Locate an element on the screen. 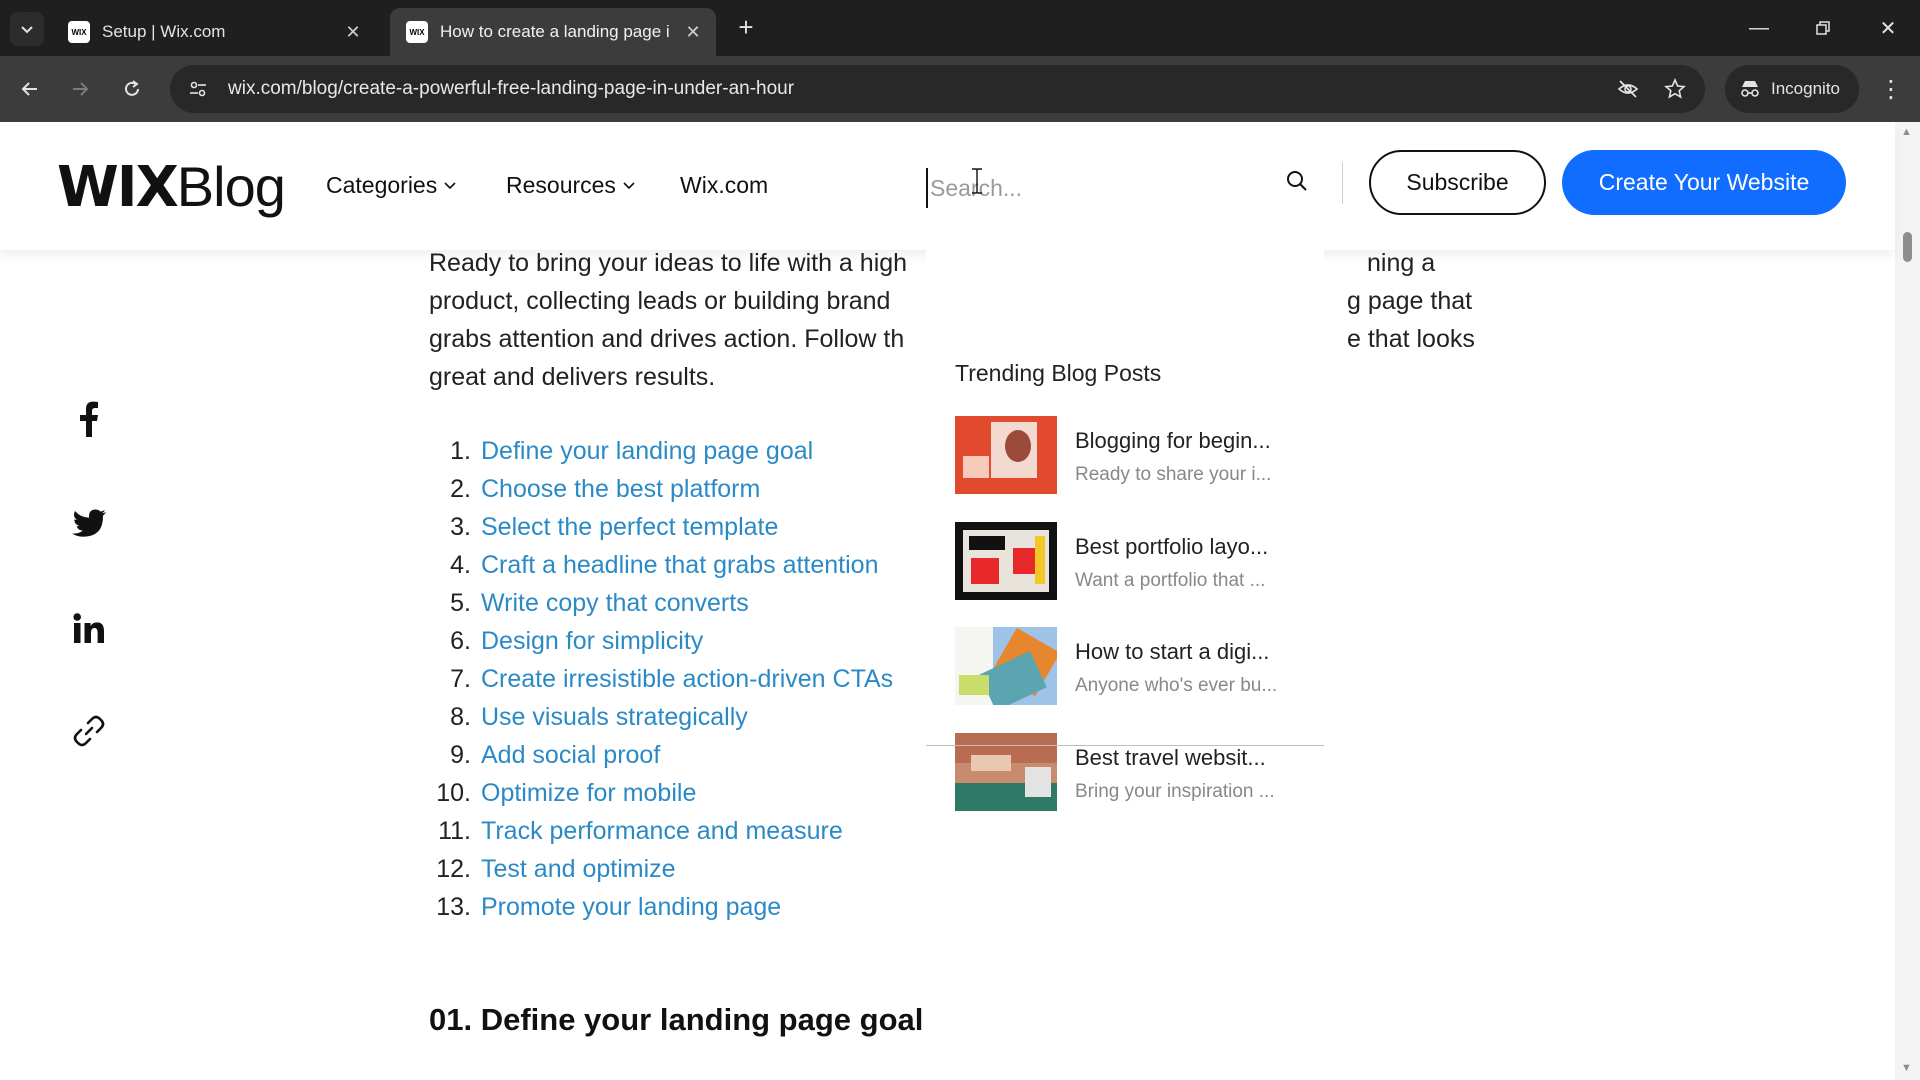 The height and width of the screenshot is (1080, 1920). wix-blog-logo: WIXBlog is located at coordinates (171, 187).